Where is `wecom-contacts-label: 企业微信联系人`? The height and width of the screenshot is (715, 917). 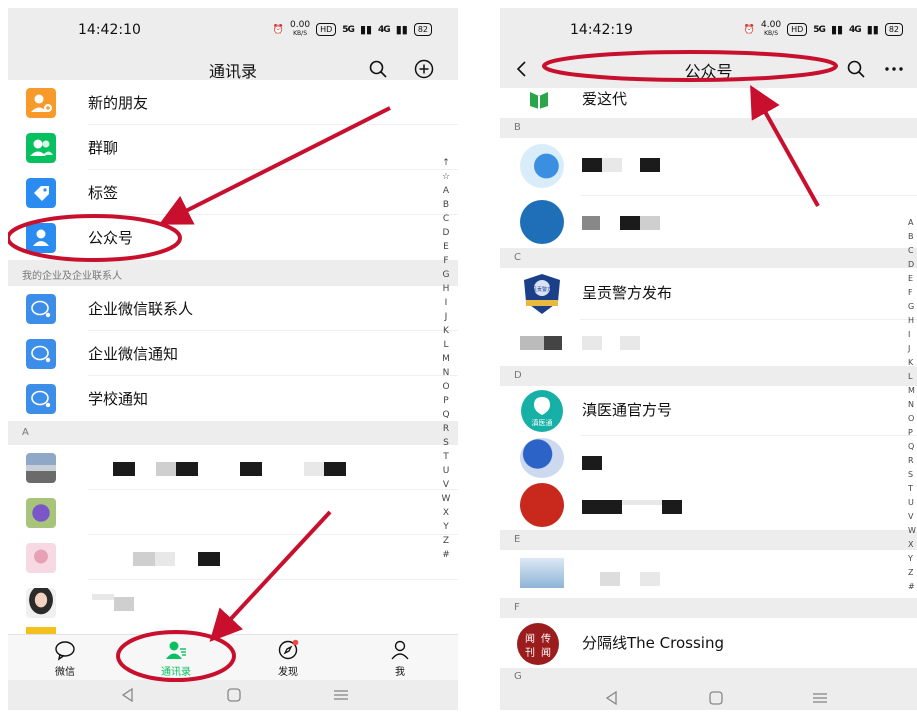
wecom-contacts-label: 企业微信联系人 is located at coordinates (141, 309).